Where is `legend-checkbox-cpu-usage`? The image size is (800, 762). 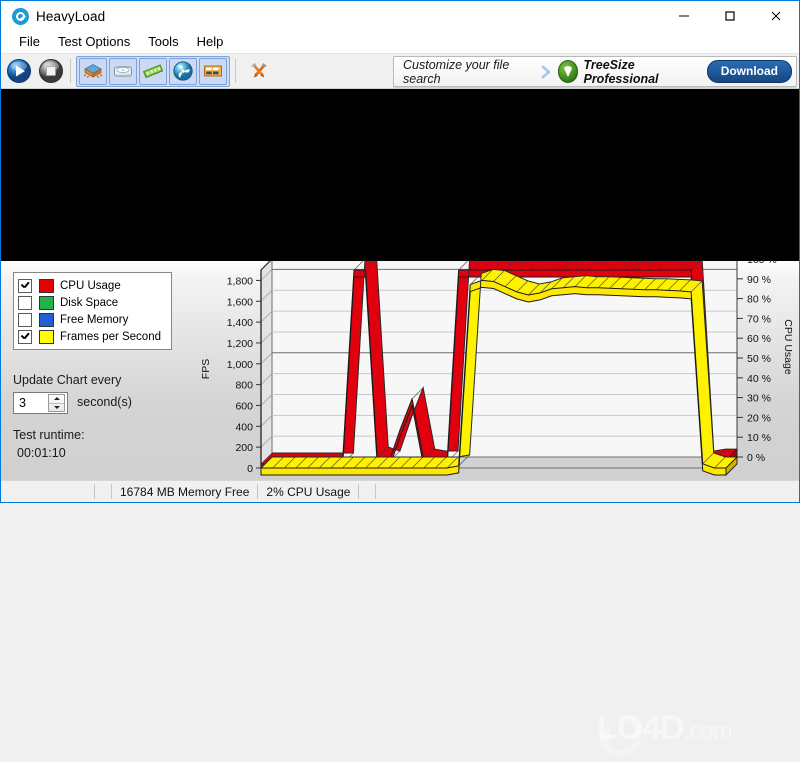 legend-checkbox-cpu-usage is located at coordinates (25, 285).